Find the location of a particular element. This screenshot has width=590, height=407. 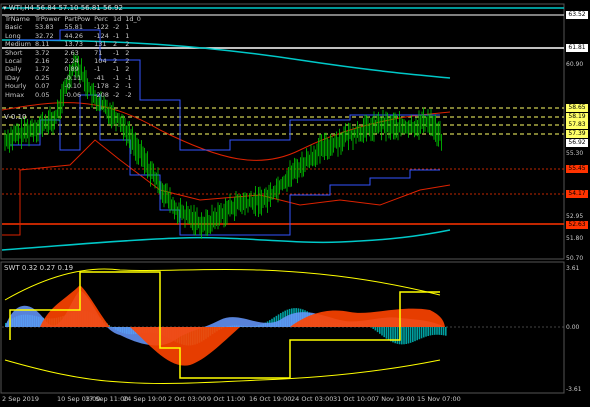

table-row: Local 2.16 2.24 104 2 2 is located at coordinates (75, 61).